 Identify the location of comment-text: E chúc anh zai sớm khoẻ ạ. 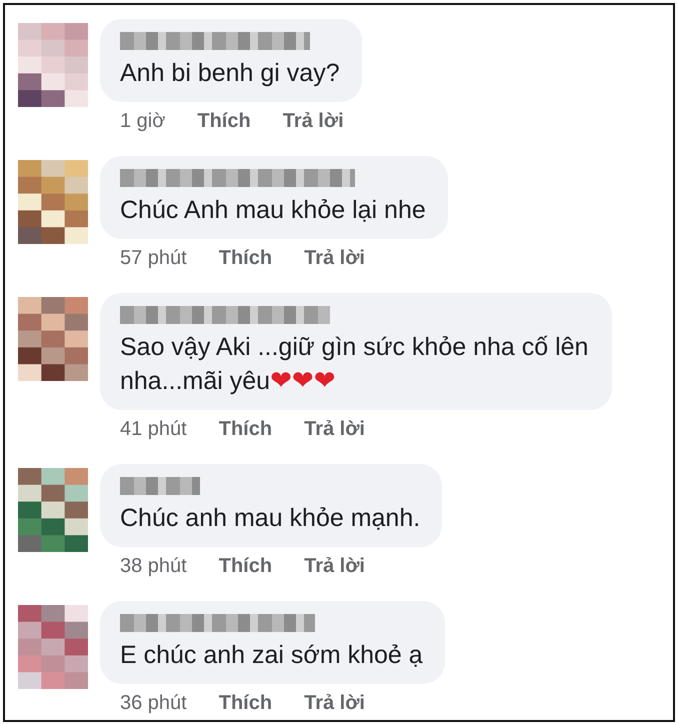
(271, 655).